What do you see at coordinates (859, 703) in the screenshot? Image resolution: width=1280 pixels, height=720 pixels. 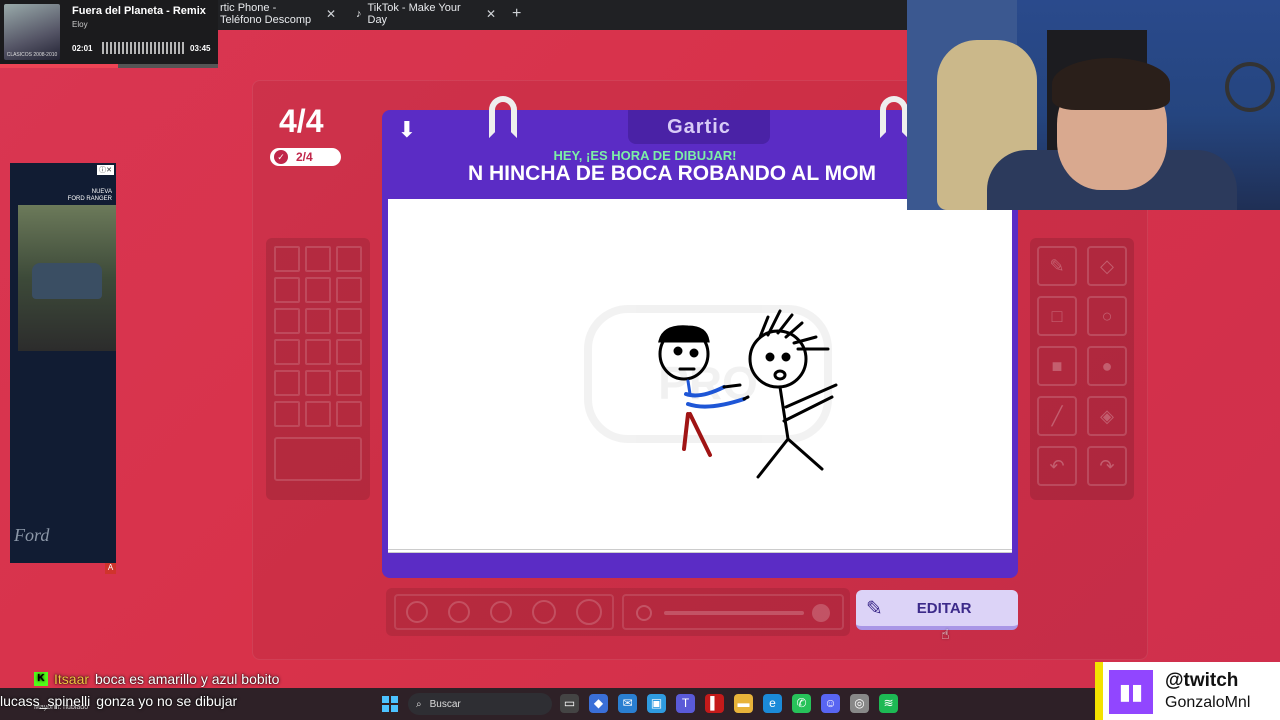 I see `chrome-icon: ◎` at bounding box center [859, 703].